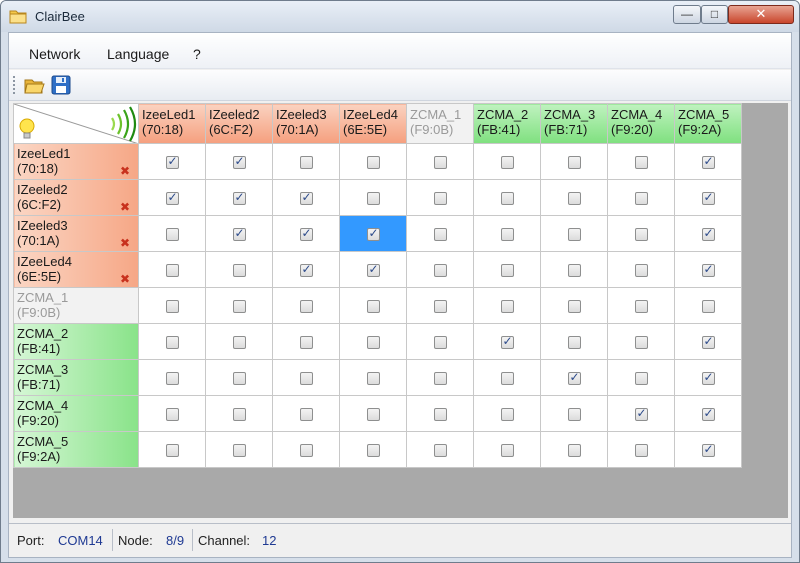 This screenshot has height=563, width=800. I want to click on minimize-button: —, so click(687, 14).